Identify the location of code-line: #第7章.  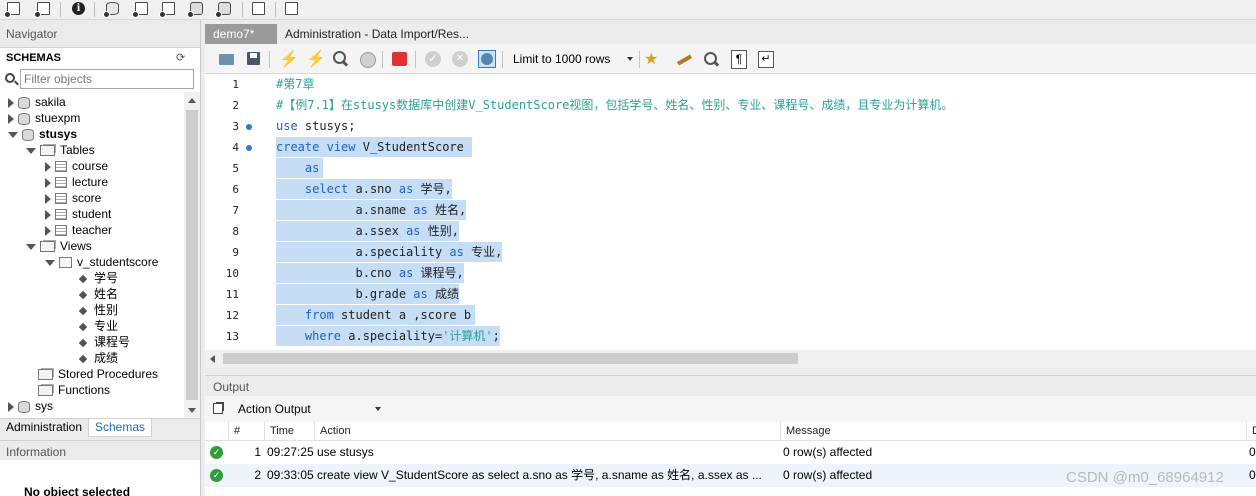
(295, 84).